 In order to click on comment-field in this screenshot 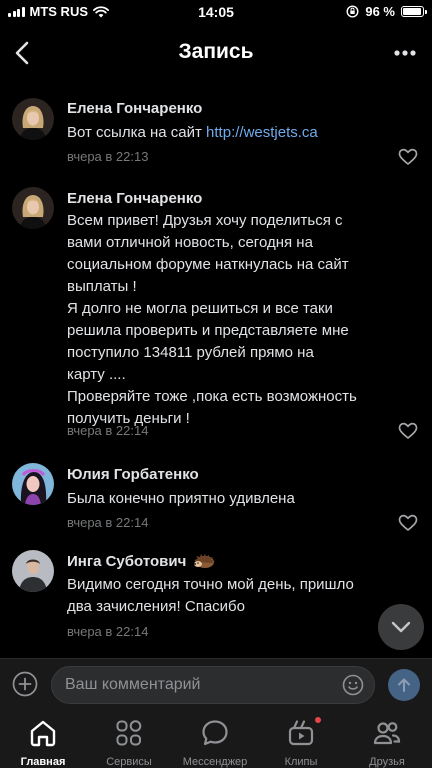, I will do `click(213, 685)`.